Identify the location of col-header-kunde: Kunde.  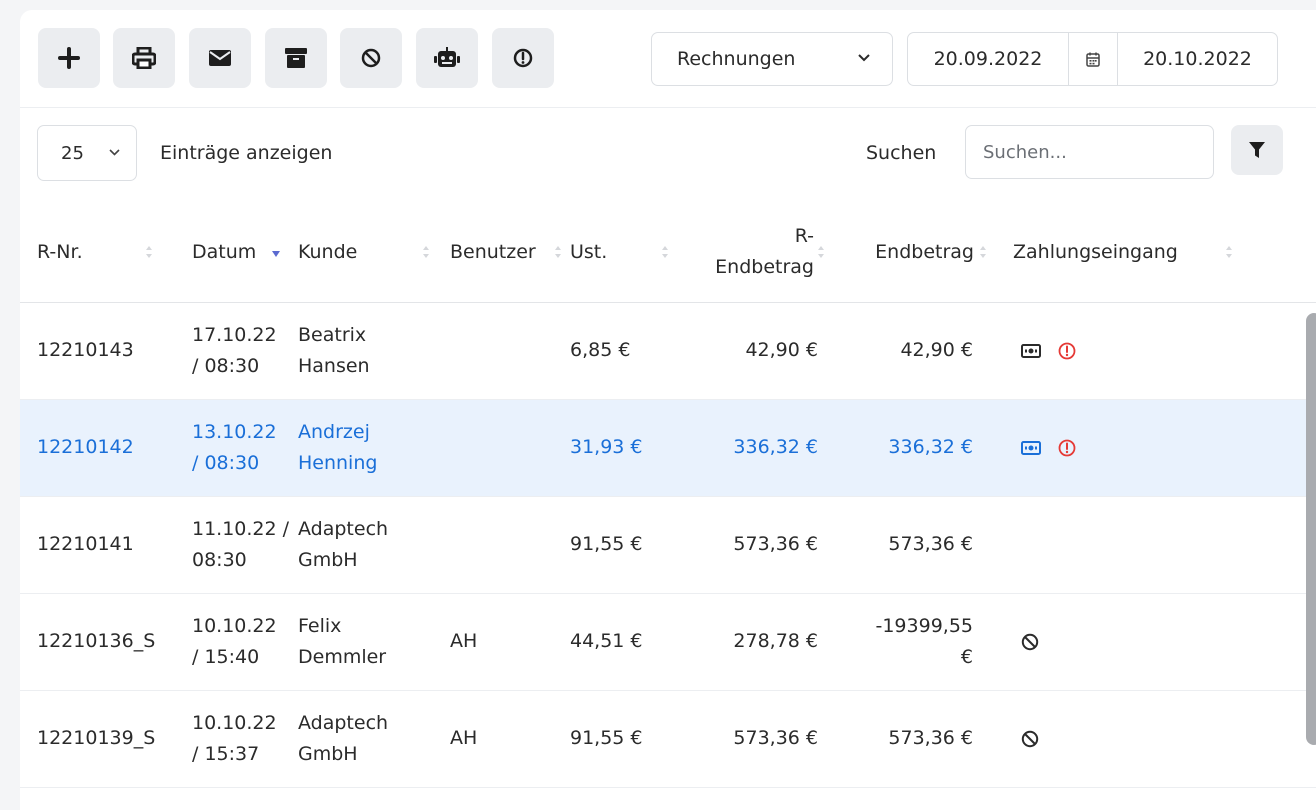
(370, 253).